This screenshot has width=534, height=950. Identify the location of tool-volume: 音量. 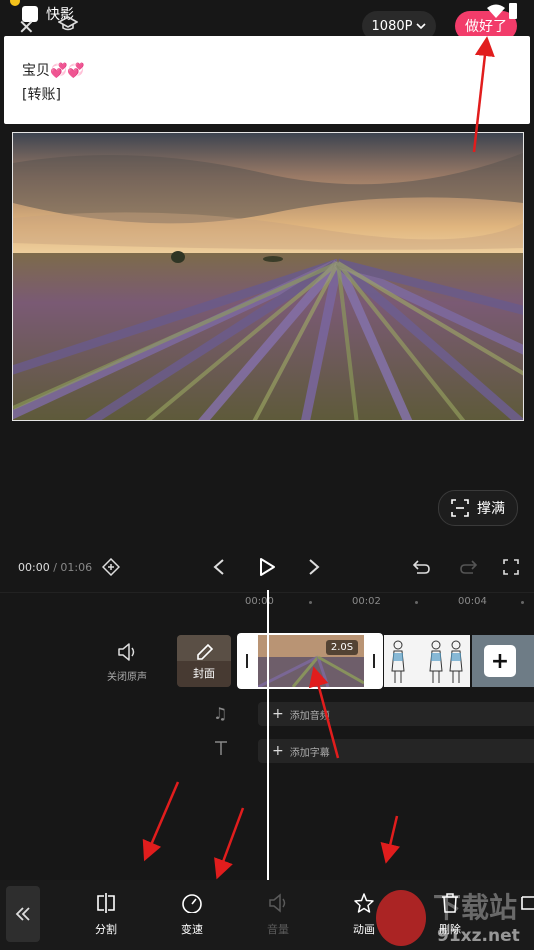
(278, 915).